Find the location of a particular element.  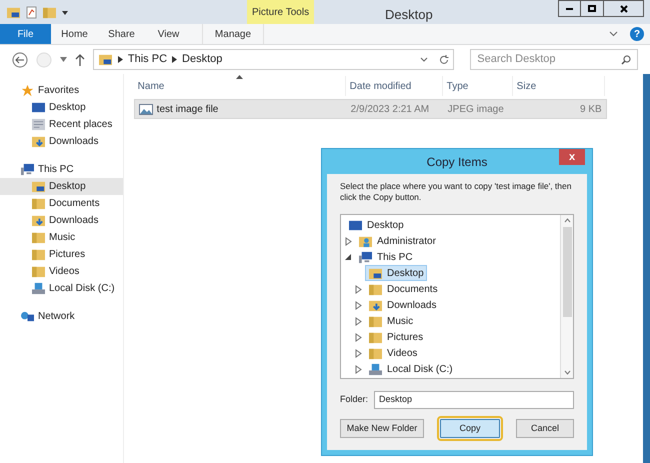

refresh-icon is located at coordinates (444, 59).